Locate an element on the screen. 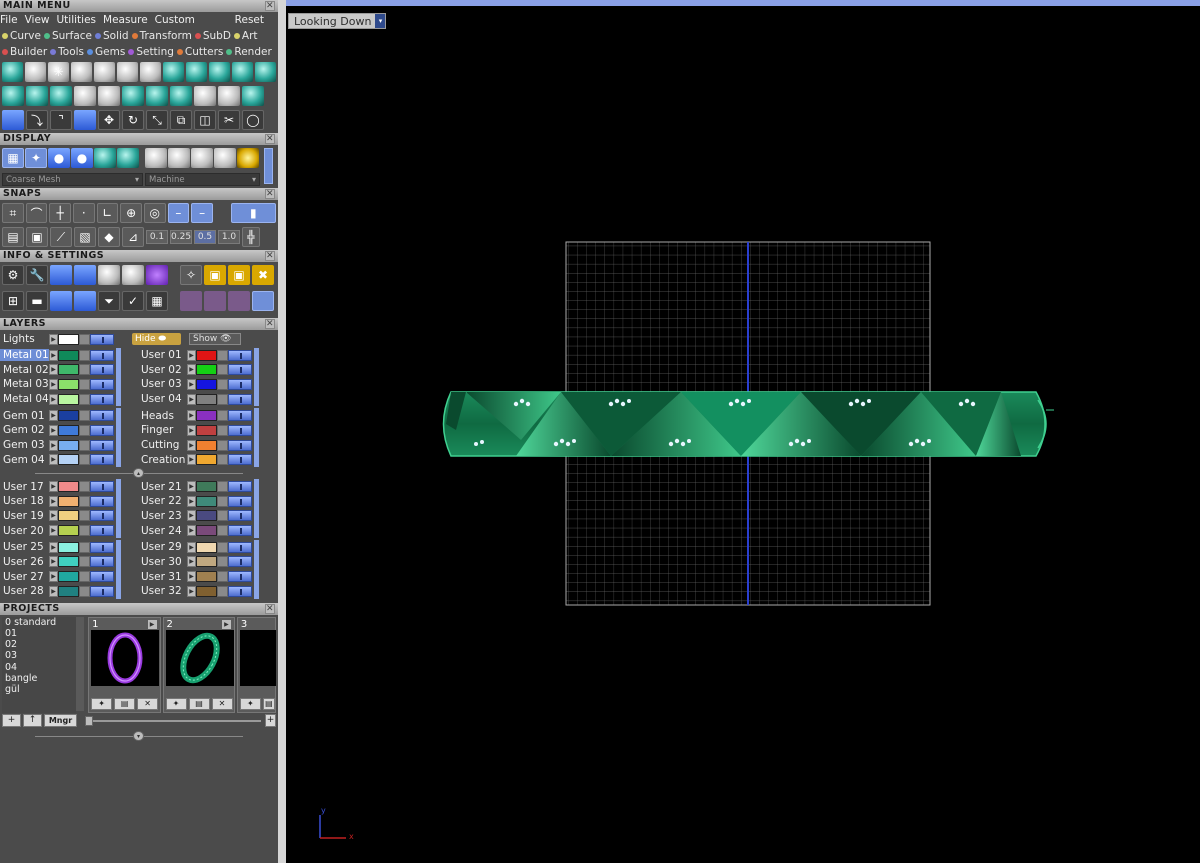 This screenshot has height=863, width=1200. layer-name: User 28 is located at coordinates (24, 591).